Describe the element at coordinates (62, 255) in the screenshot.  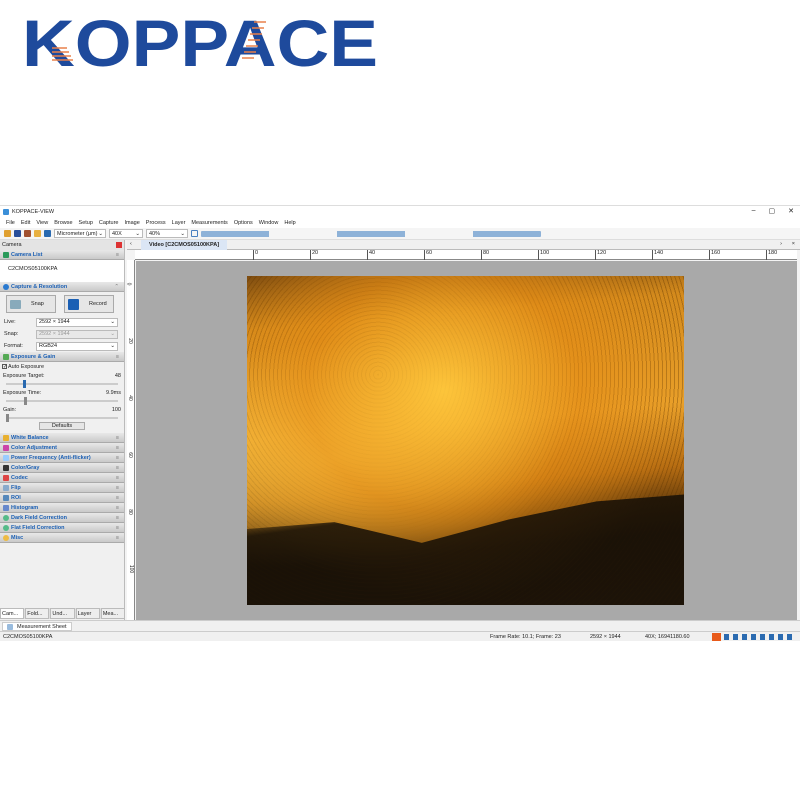
I see `camera-list-header: Camera List ≡` at that location.